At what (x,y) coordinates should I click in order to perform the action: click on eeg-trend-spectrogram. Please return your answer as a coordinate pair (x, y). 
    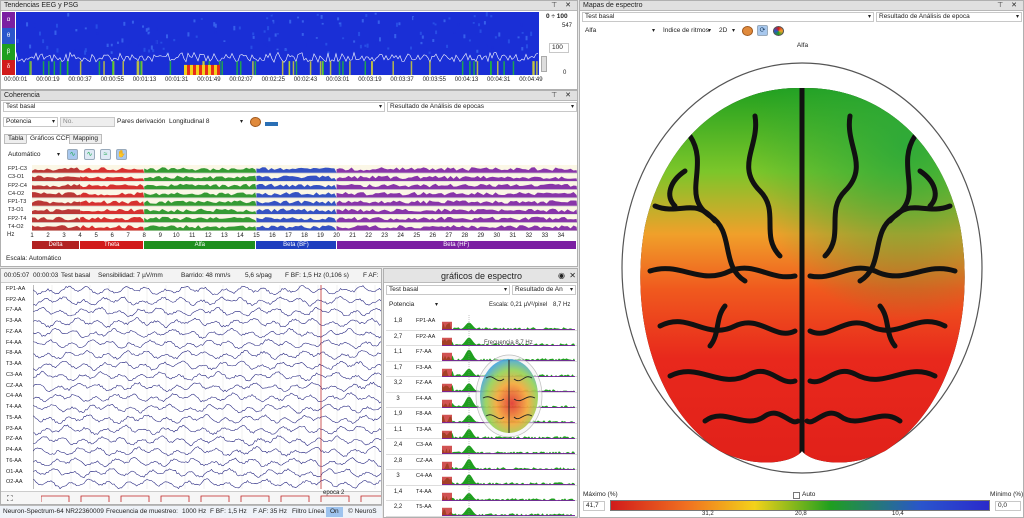
    Looking at the image, I should click on (277, 43).